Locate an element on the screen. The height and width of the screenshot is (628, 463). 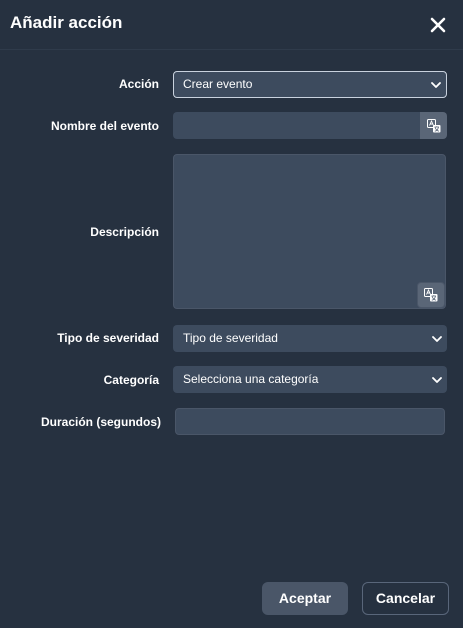
accept-button: Aceptar is located at coordinates (305, 598).